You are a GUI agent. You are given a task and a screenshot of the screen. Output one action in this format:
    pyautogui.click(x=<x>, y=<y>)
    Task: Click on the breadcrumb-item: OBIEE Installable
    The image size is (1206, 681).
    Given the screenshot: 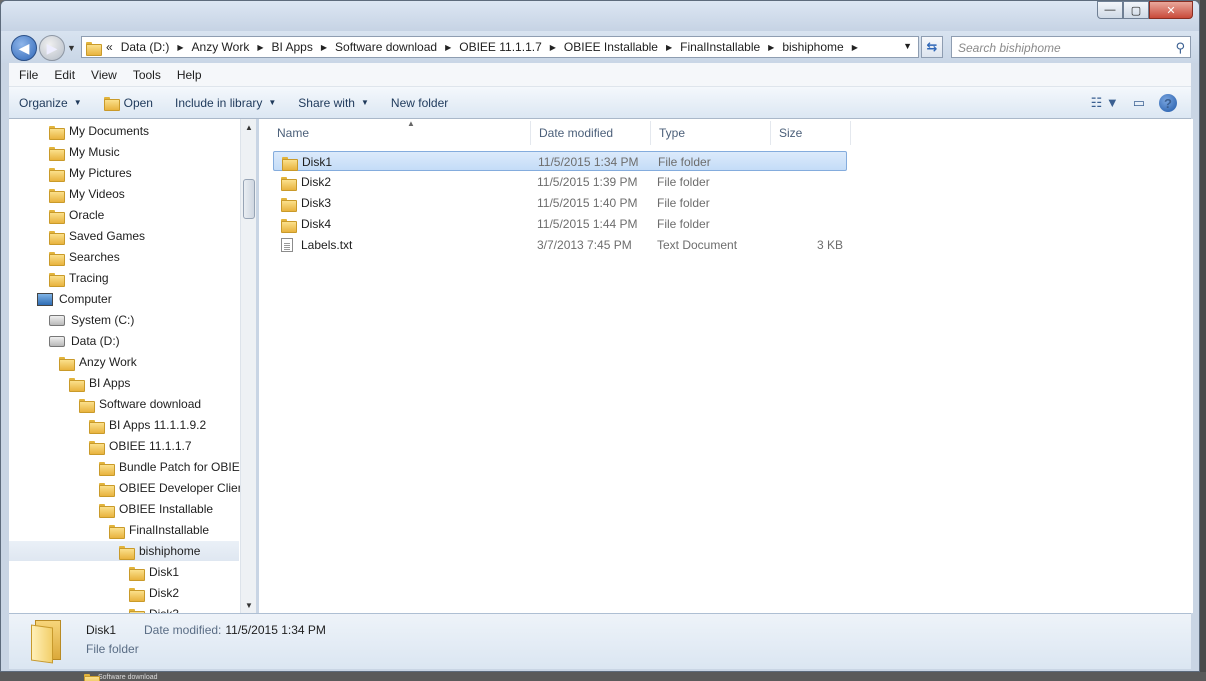 What is the action you would take?
    pyautogui.click(x=611, y=47)
    